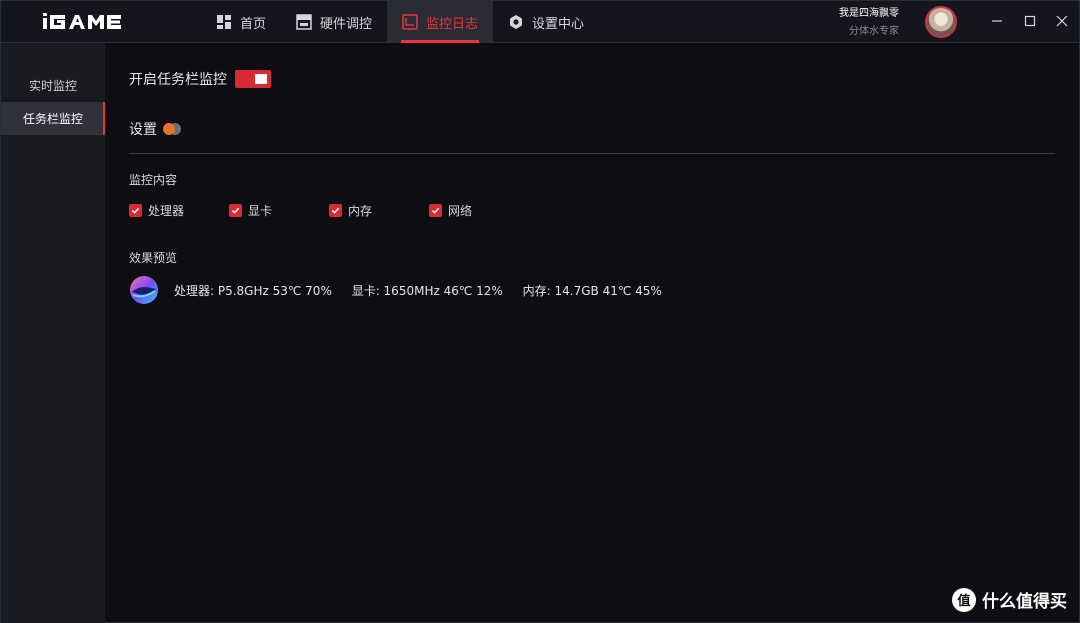 The width and height of the screenshot is (1080, 623). Describe the element at coordinates (261, 79) in the screenshot. I see `toggle-knob` at that location.